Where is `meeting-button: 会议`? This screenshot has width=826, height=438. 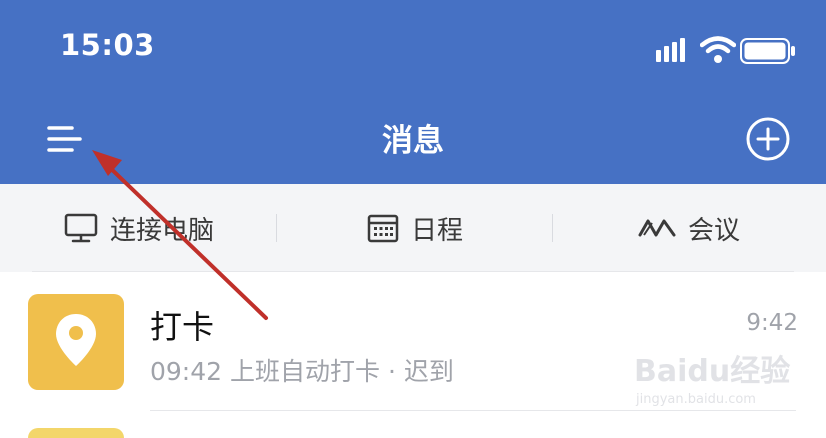
meeting-button: 会议 is located at coordinates (689, 228).